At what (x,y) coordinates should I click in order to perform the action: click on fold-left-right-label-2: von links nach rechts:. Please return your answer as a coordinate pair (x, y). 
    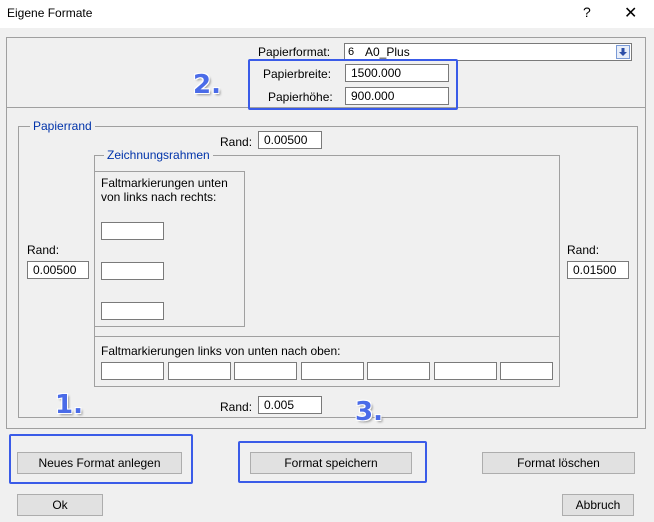
    Looking at the image, I should click on (159, 197).